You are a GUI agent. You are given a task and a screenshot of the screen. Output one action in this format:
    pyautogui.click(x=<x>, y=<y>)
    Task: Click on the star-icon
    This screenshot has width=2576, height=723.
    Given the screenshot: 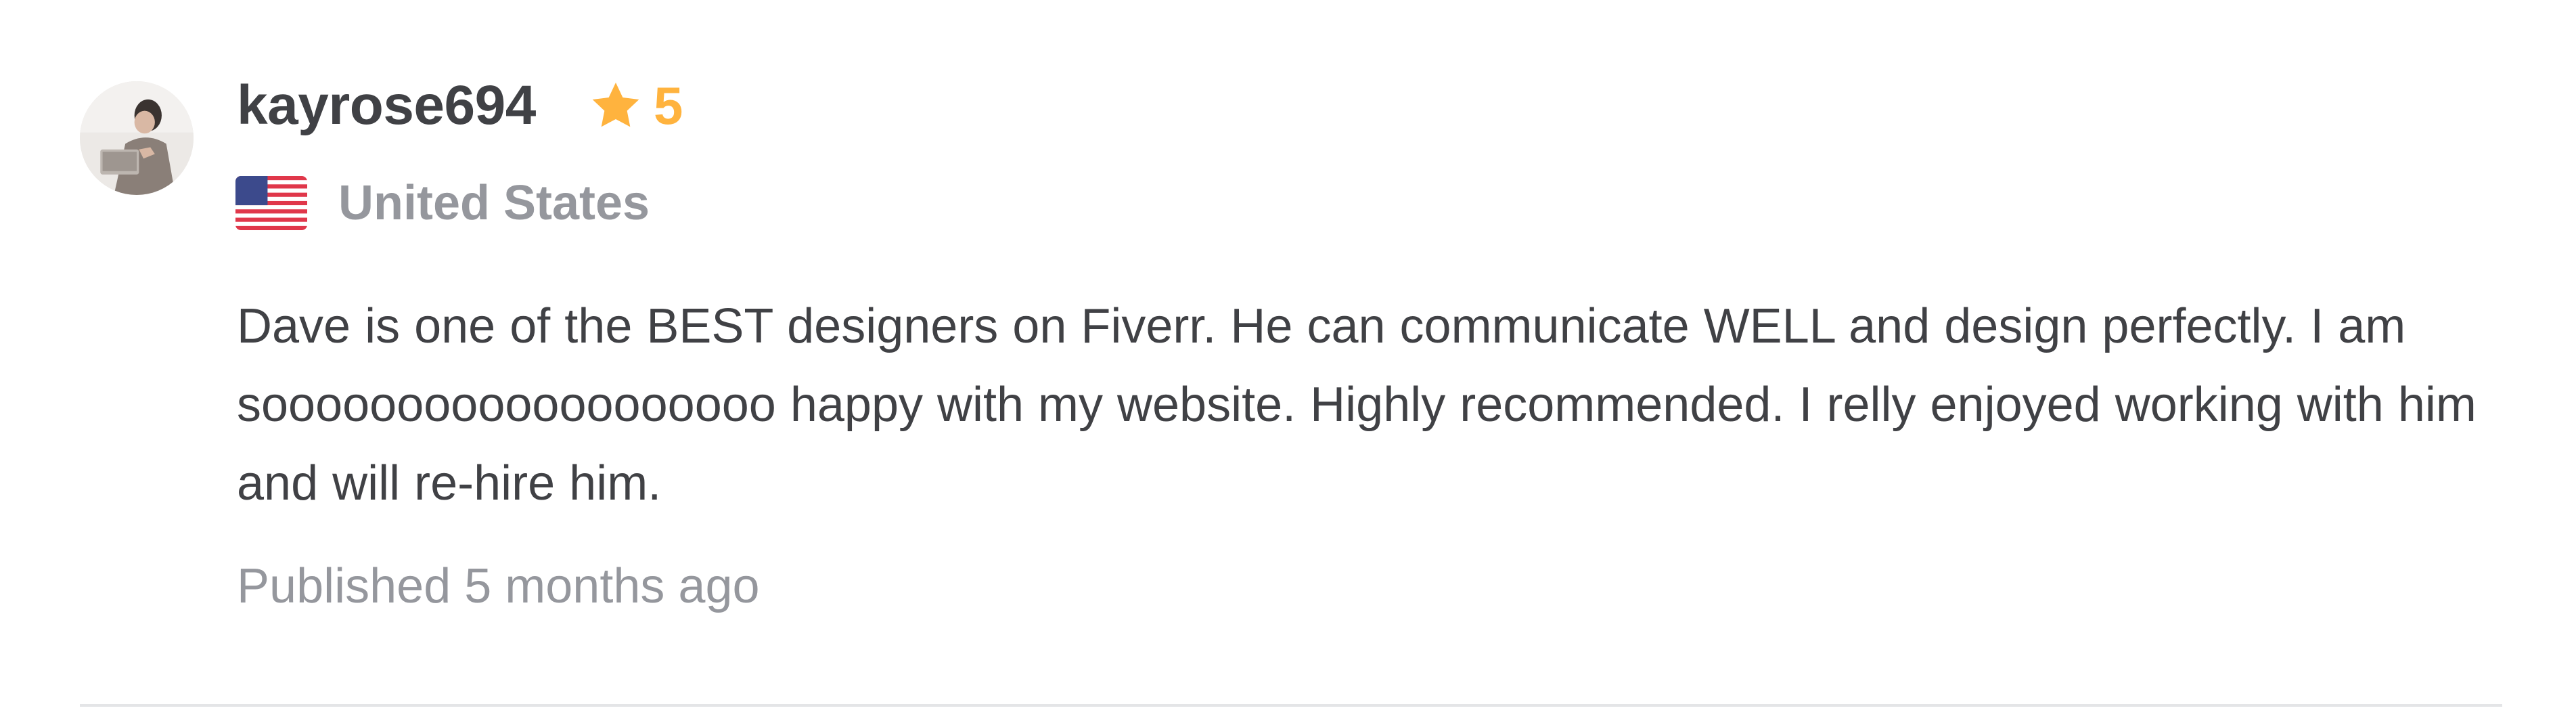 What is the action you would take?
    pyautogui.click(x=615, y=105)
    